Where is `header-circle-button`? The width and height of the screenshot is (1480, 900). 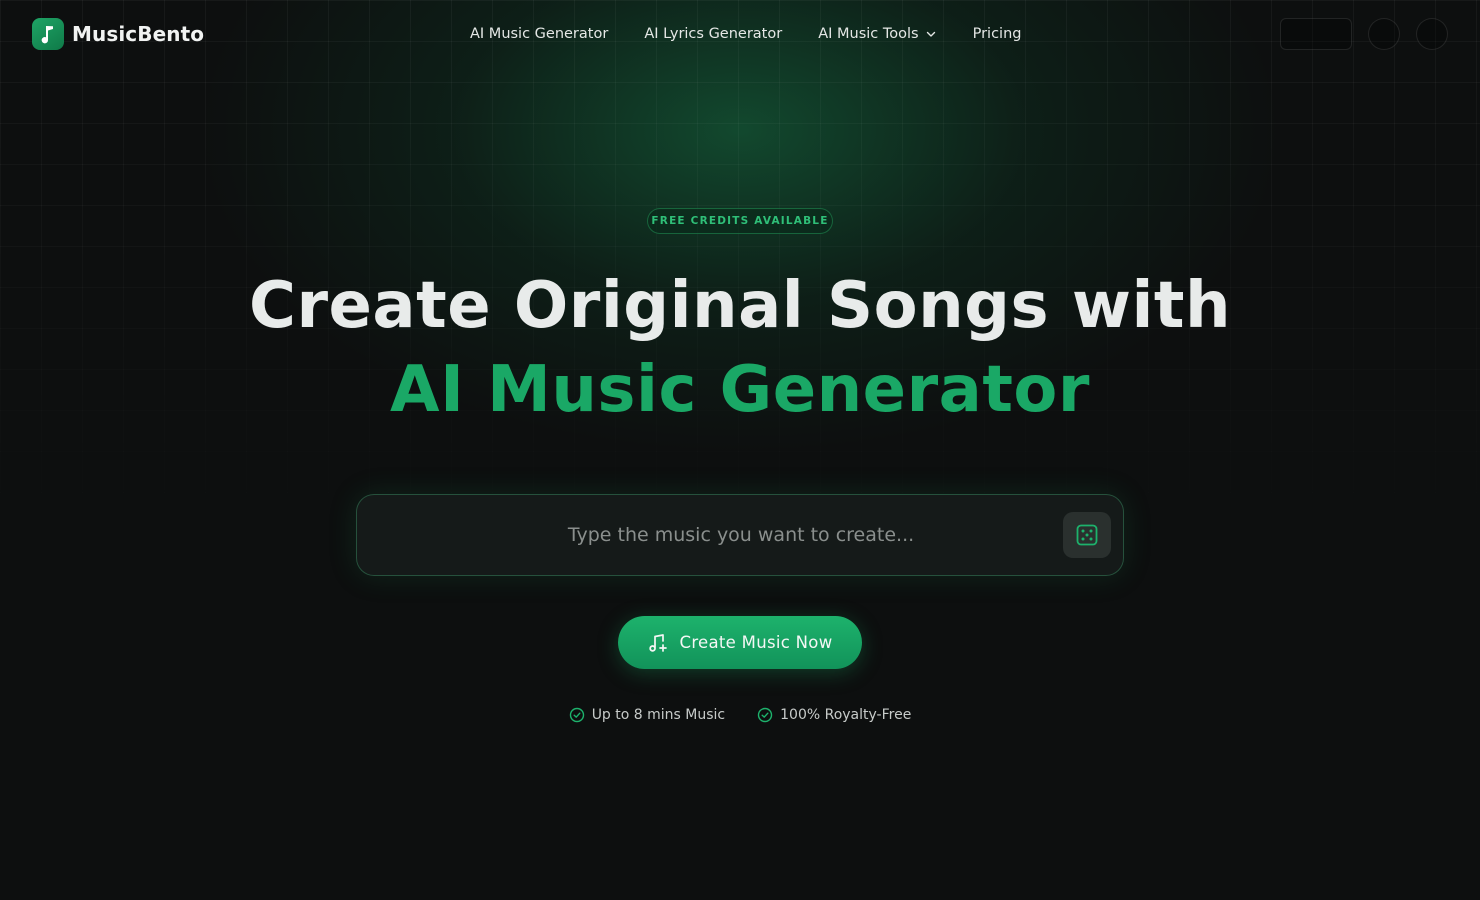 header-circle-button is located at coordinates (1384, 34).